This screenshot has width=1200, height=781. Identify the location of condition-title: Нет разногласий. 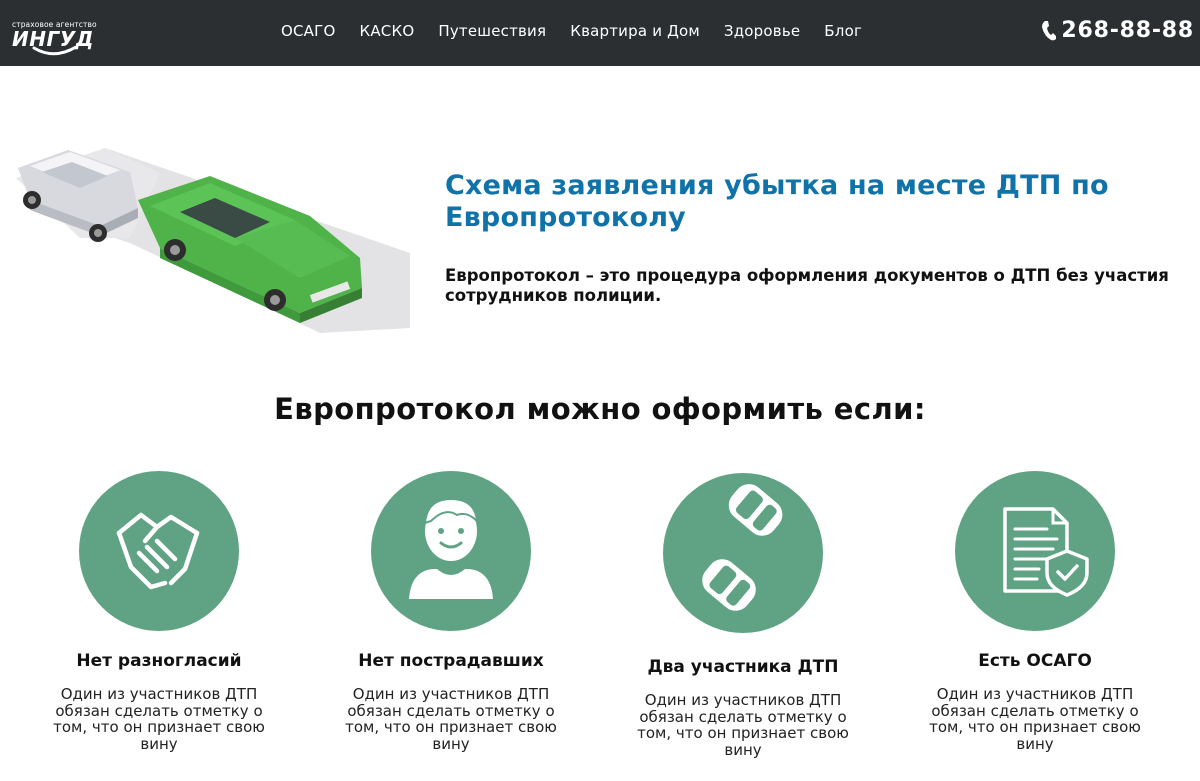
(159, 661).